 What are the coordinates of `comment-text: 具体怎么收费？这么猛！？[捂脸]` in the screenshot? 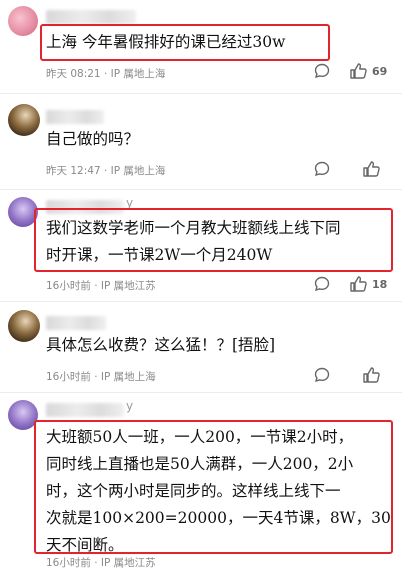 It's located at (161, 345).